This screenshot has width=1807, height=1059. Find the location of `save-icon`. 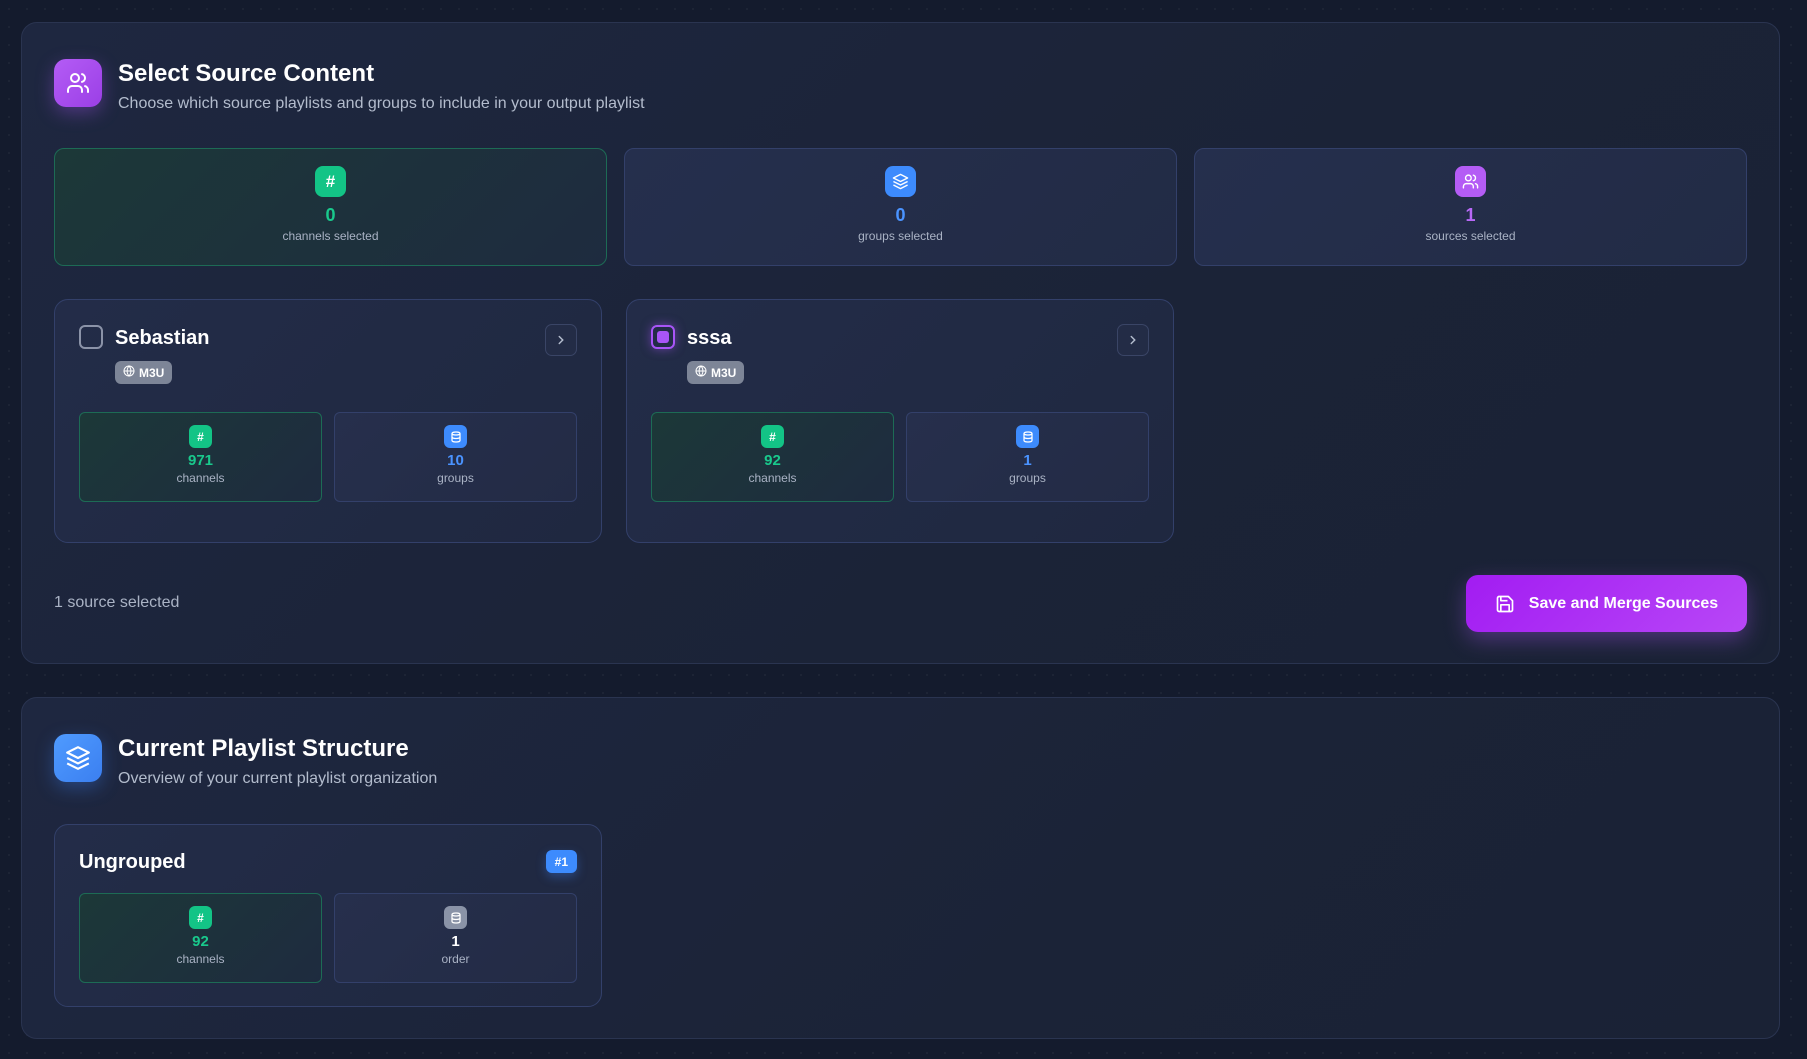

save-icon is located at coordinates (1505, 603).